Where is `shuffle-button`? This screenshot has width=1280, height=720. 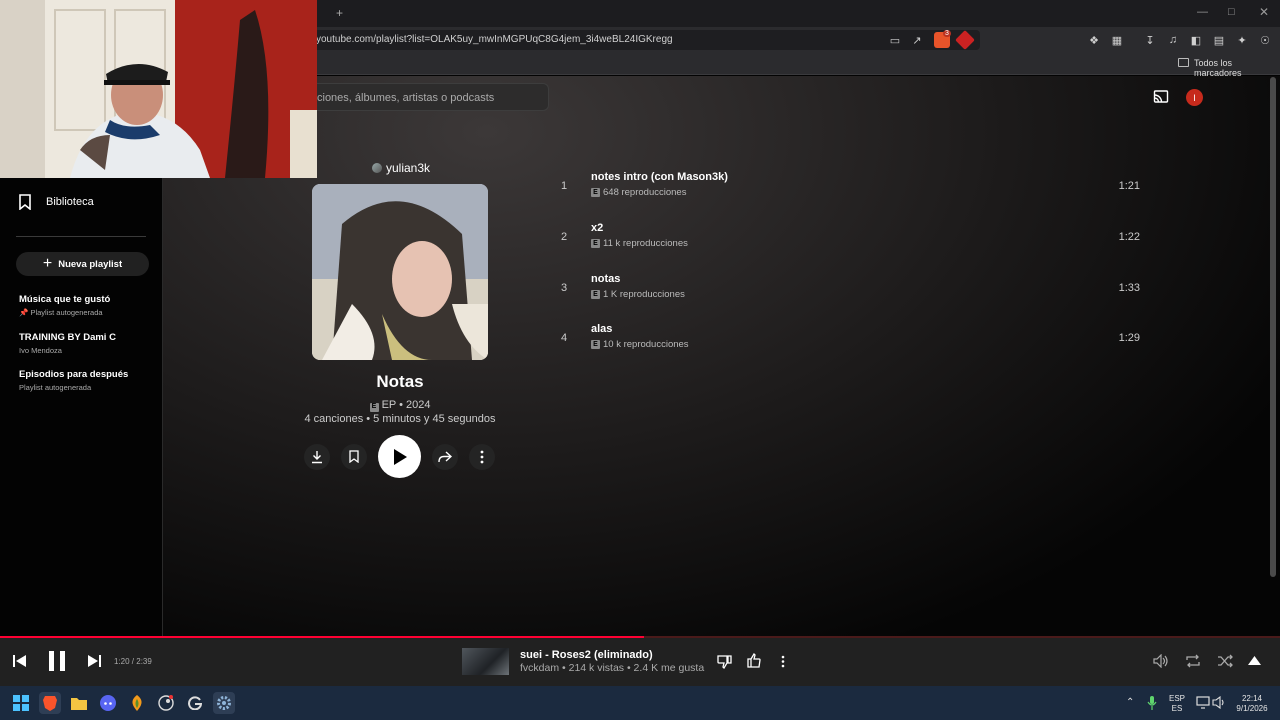
shuffle-button is located at coordinates (1225, 661).